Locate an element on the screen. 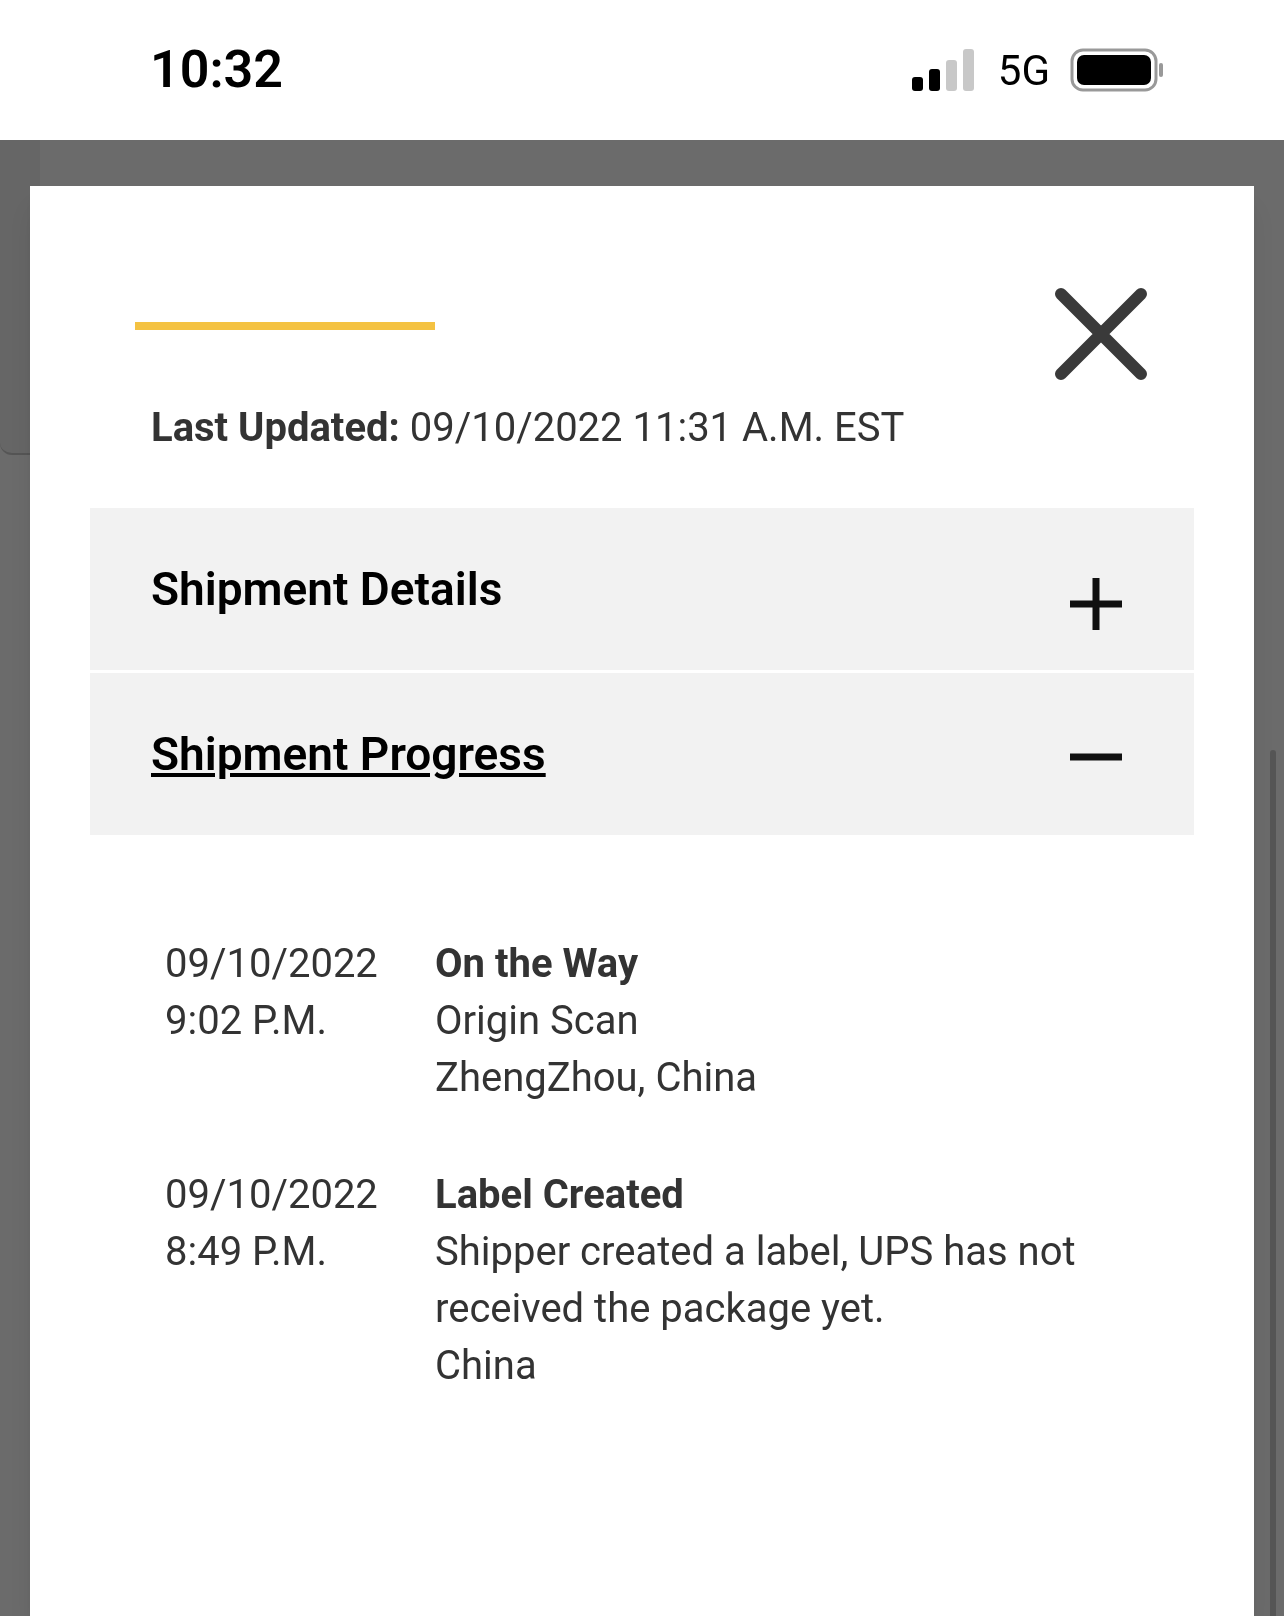  event-status: Label Created is located at coordinates (559, 1195).